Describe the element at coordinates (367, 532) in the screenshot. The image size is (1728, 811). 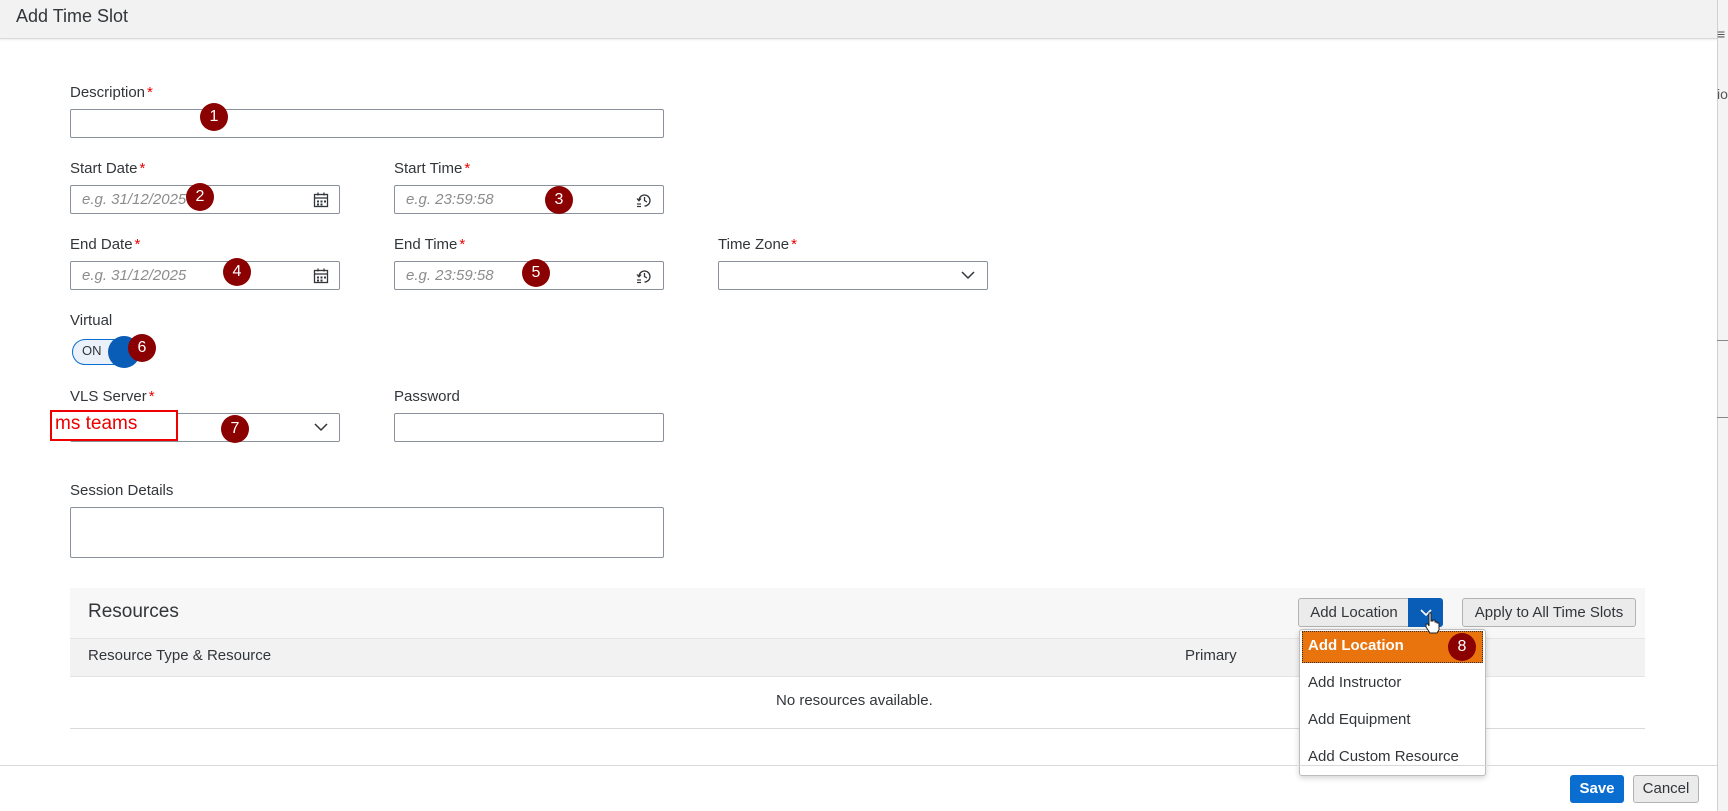
I see `session-details-textarea` at that location.